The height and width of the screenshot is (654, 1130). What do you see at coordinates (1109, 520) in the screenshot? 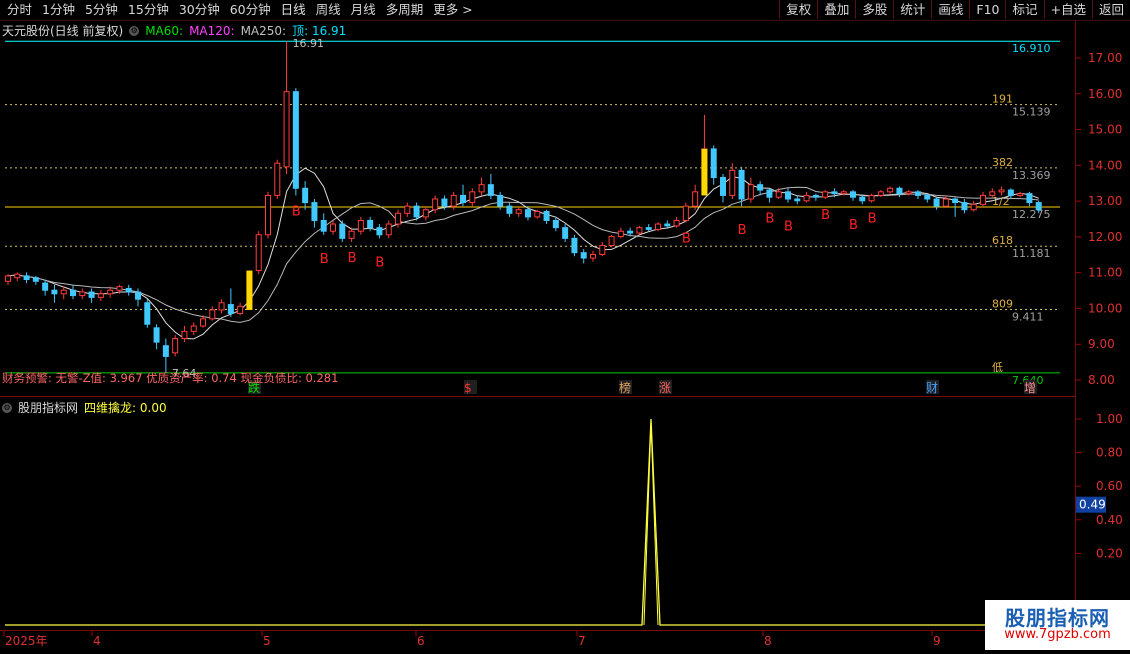
I see `sub-axis-label: 0.40` at bounding box center [1109, 520].